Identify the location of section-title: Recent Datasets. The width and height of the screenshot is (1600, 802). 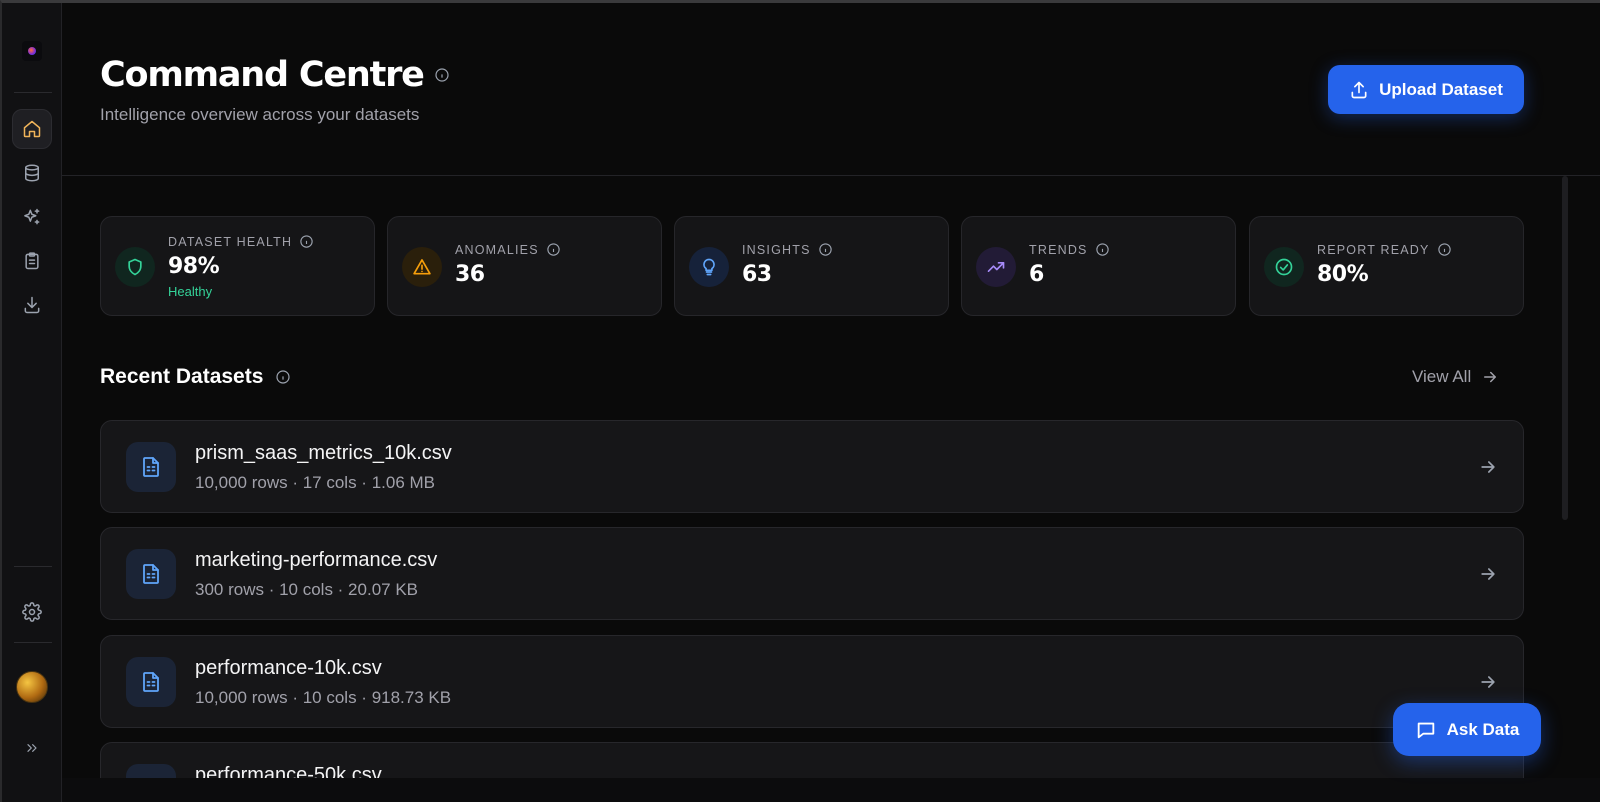
(182, 376).